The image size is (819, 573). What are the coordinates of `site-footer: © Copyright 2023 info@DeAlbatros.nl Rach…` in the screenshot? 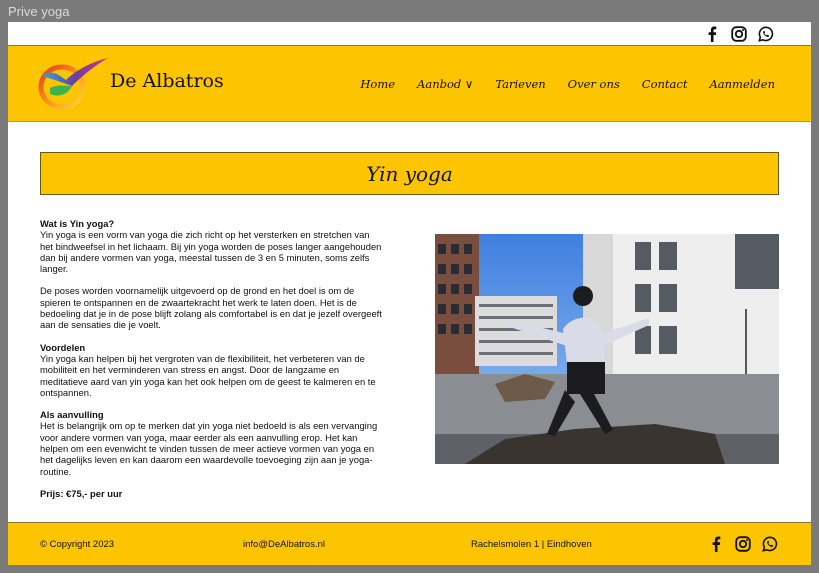 It's located at (409, 543).